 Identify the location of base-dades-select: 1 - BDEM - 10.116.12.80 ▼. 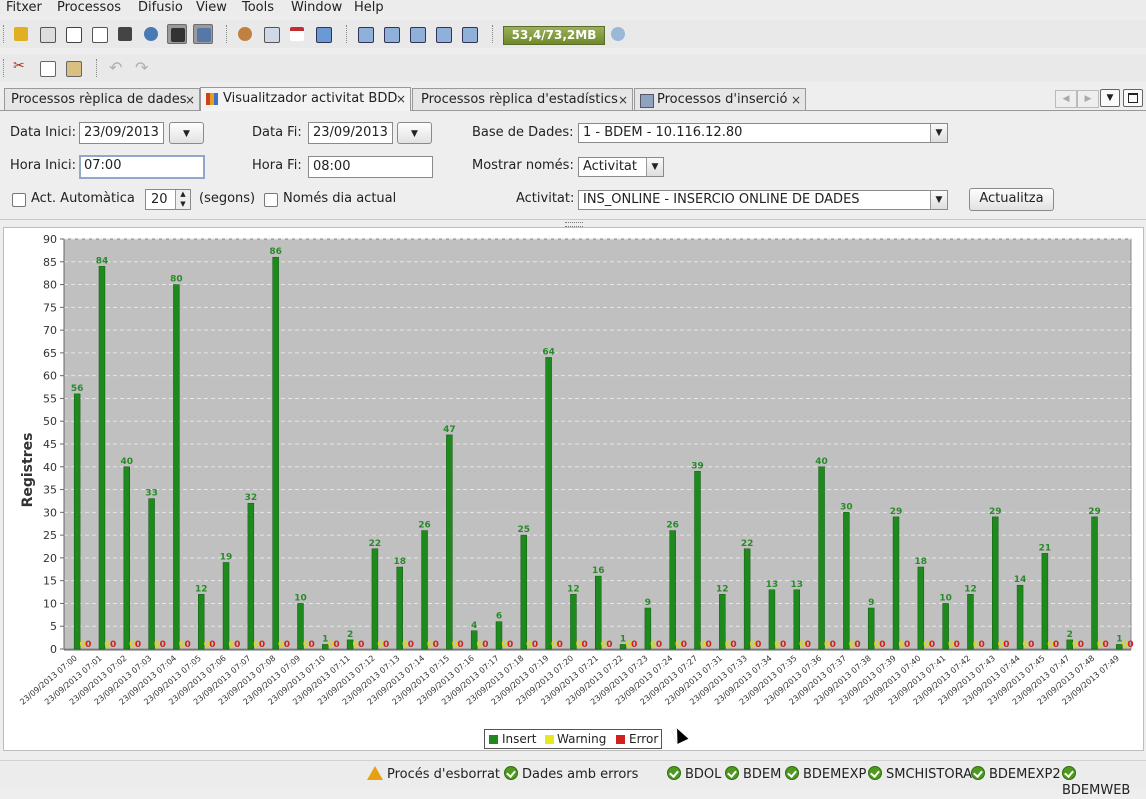
(763, 133).